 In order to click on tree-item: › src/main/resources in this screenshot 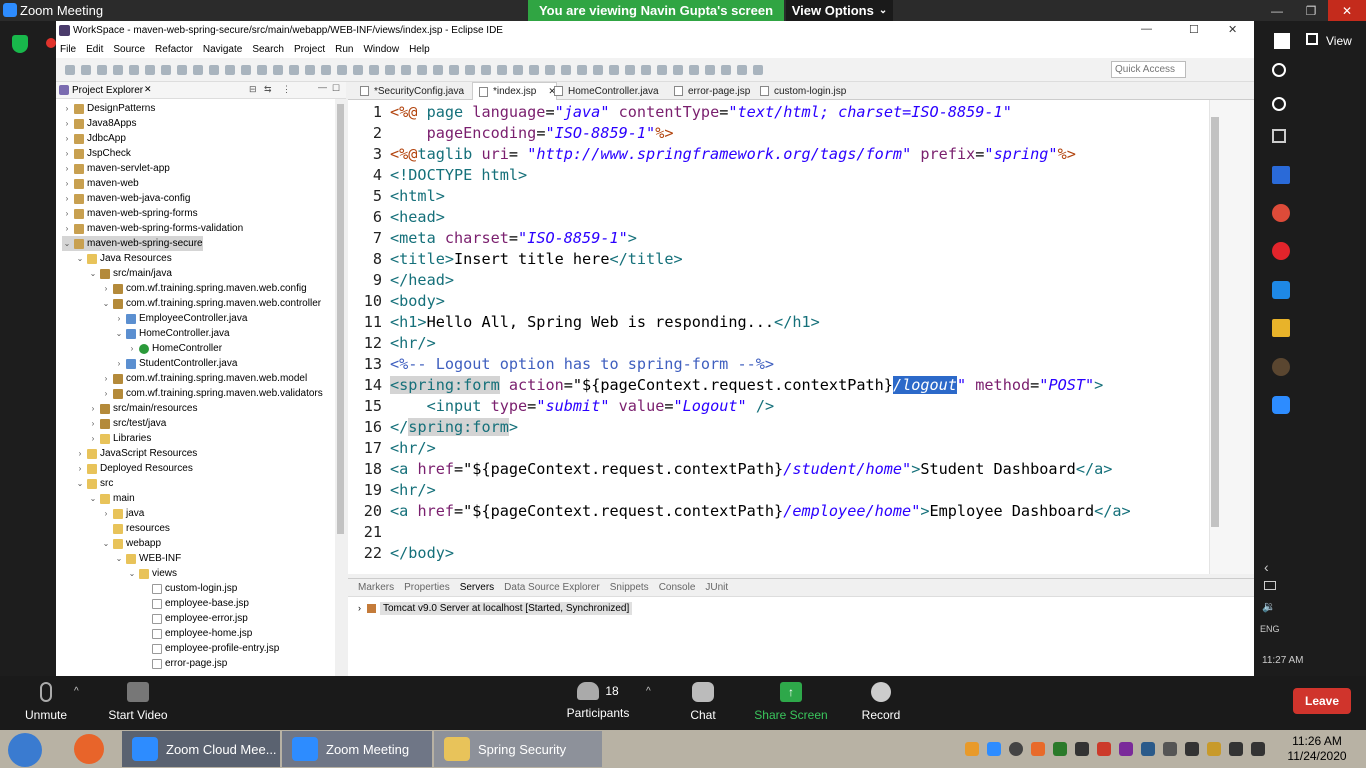, I will do `click(143, 408)`.